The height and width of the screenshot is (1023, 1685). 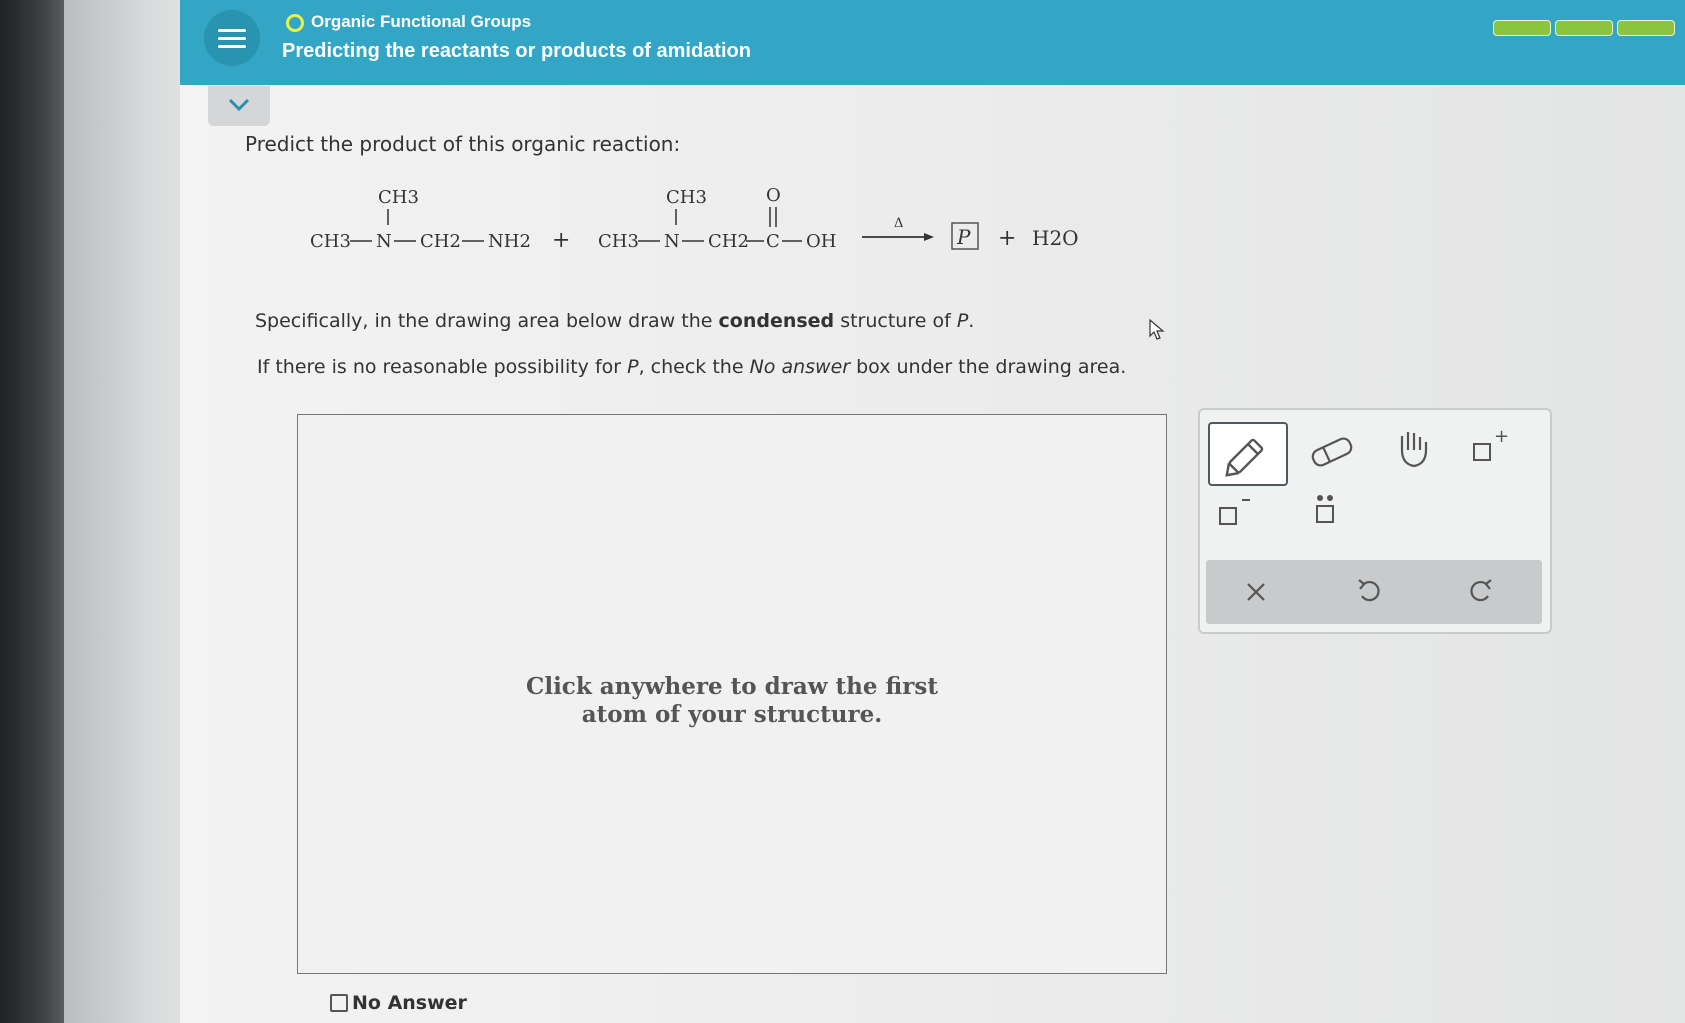 What do you see at coordinates (1325, 509) in the screenshot?
I see `lone-pair-icon` at bounding box center [1325, 509].